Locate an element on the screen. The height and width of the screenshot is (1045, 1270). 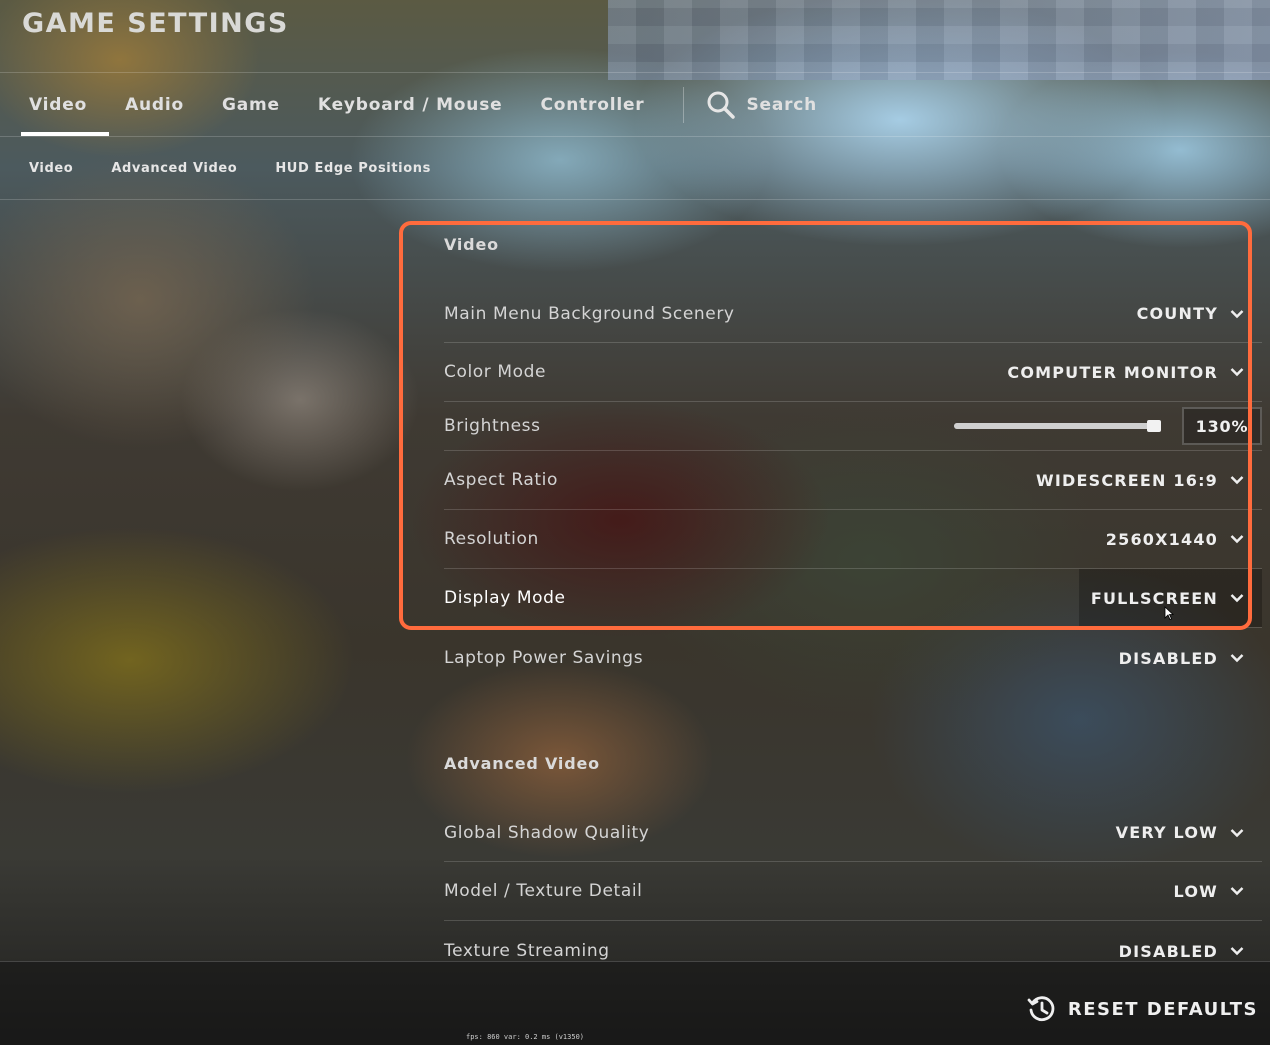
tab-game: Game is located at coordinates (251, 105).